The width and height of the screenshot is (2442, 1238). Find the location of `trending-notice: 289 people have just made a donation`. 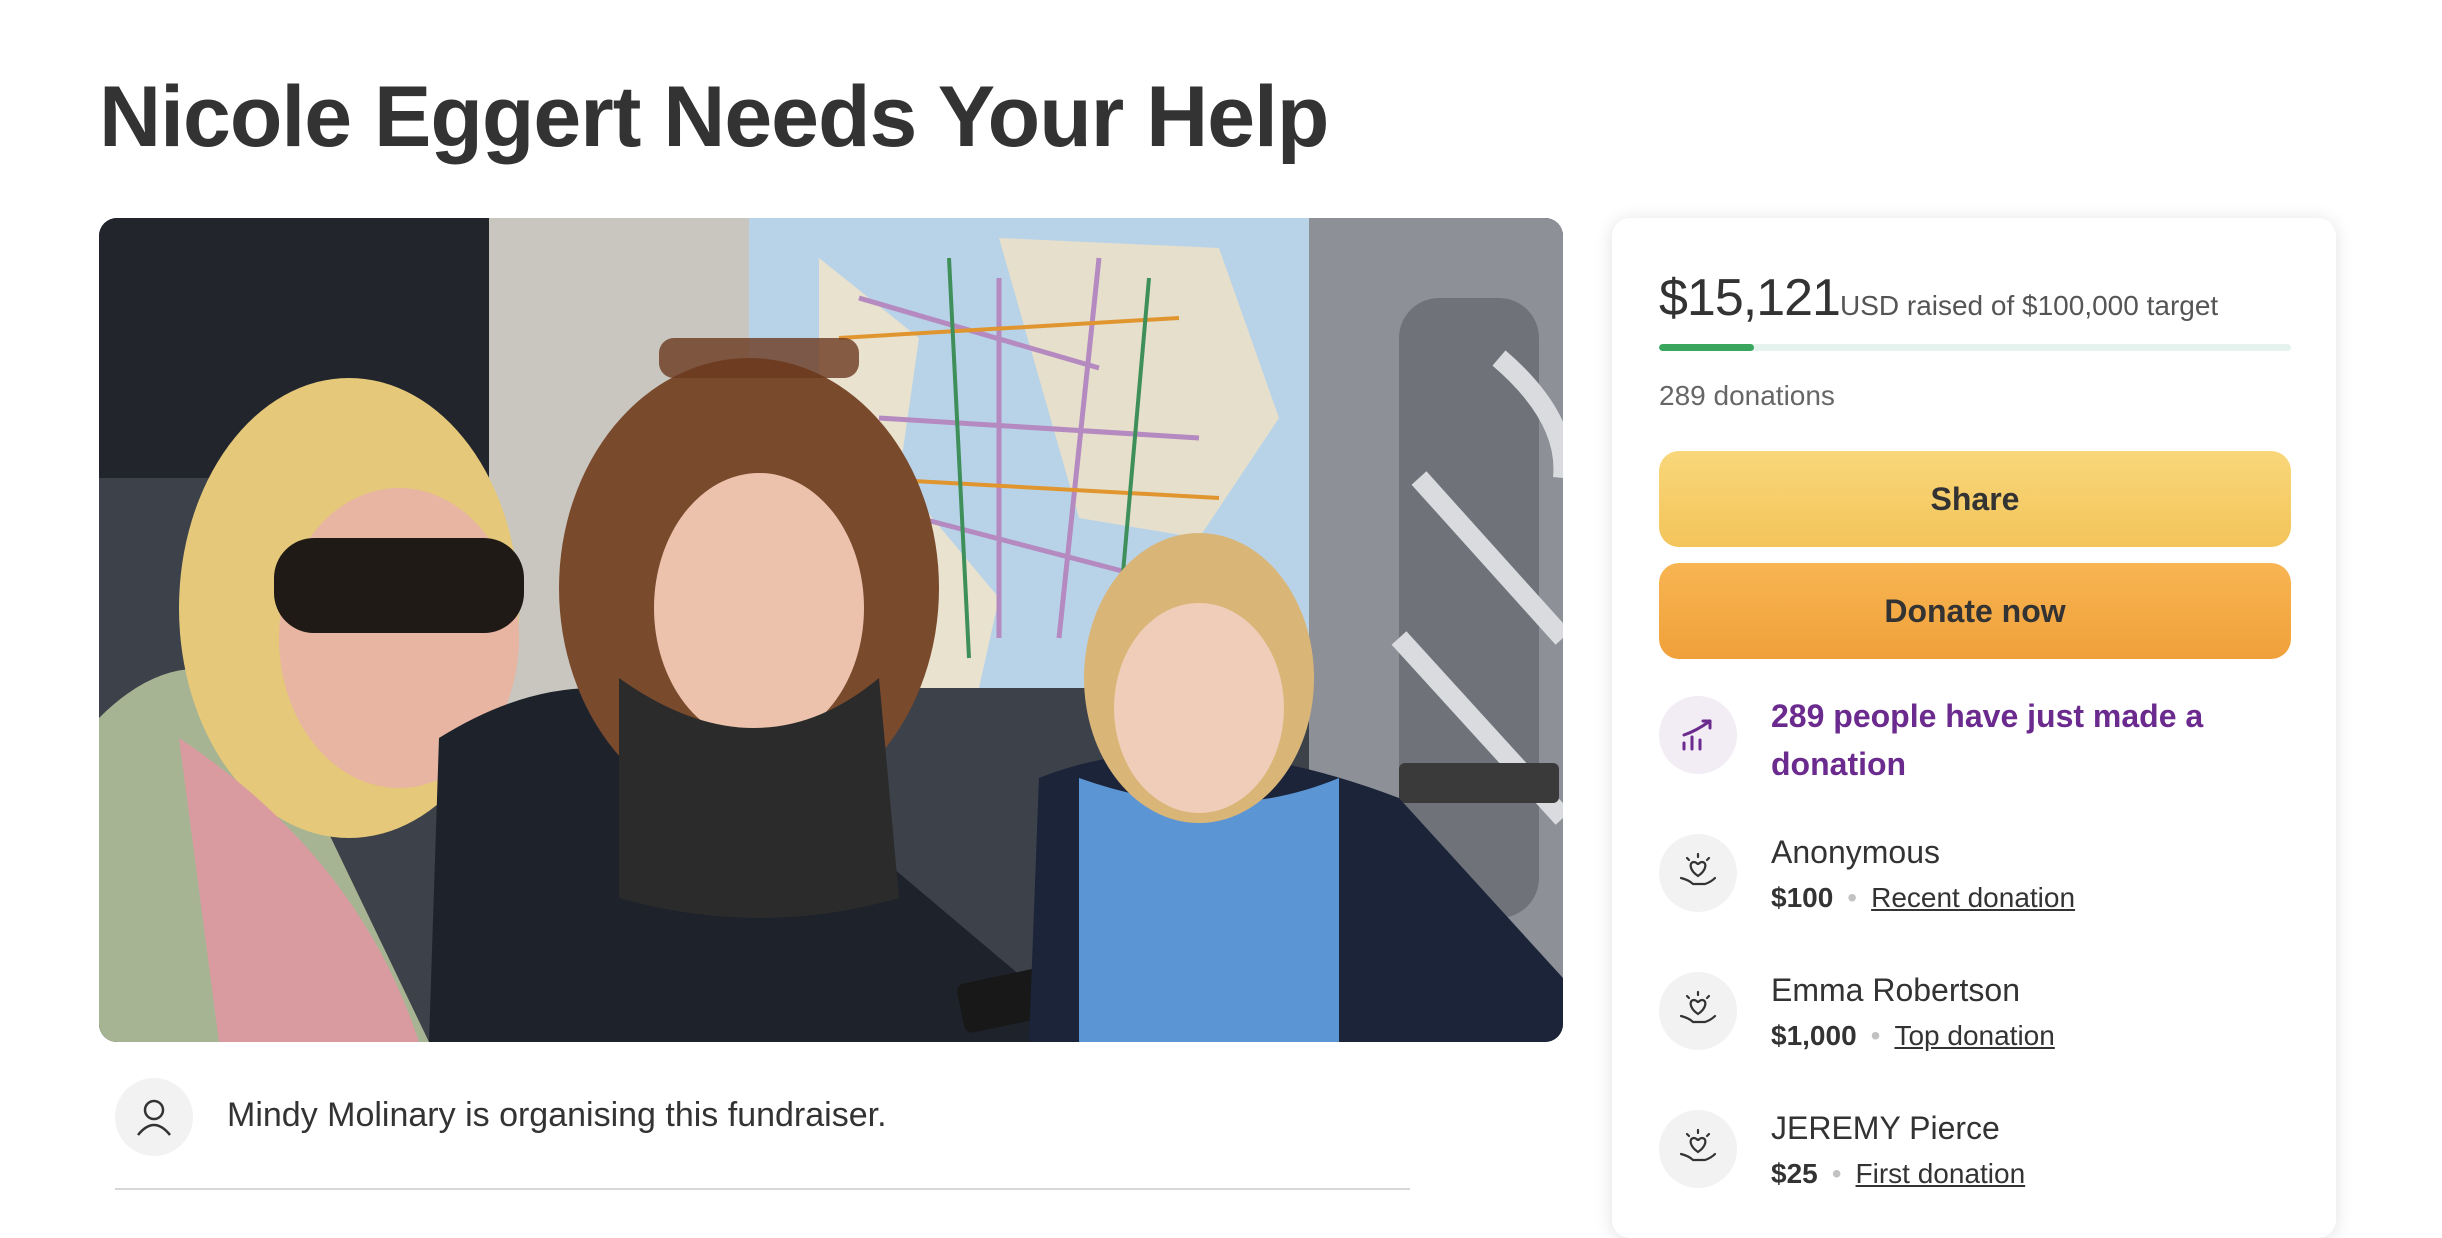

trending-notice: 289 people have just made a donation is located at coordinates (1979, 744).